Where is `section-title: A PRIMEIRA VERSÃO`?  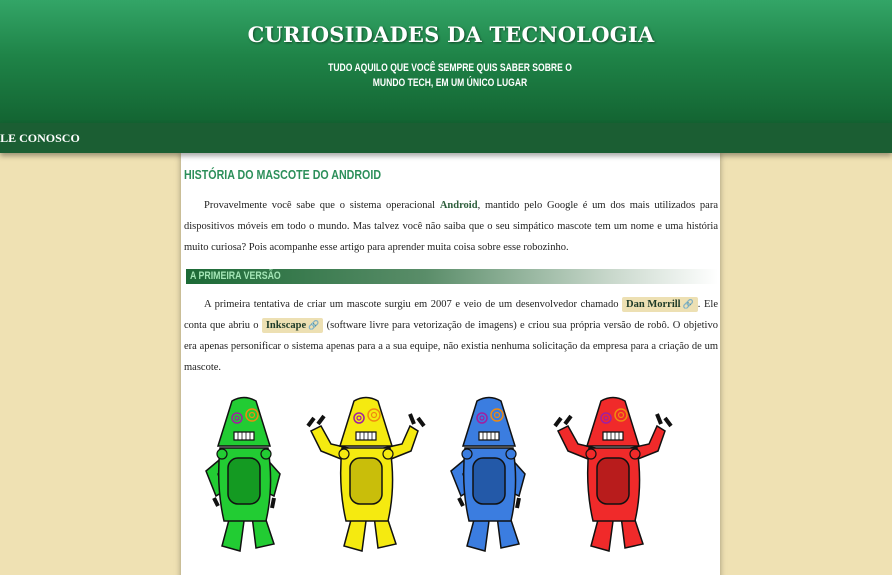
section-title: A PRIMEIRA VERSÃO is located at coordinates (235, 276).